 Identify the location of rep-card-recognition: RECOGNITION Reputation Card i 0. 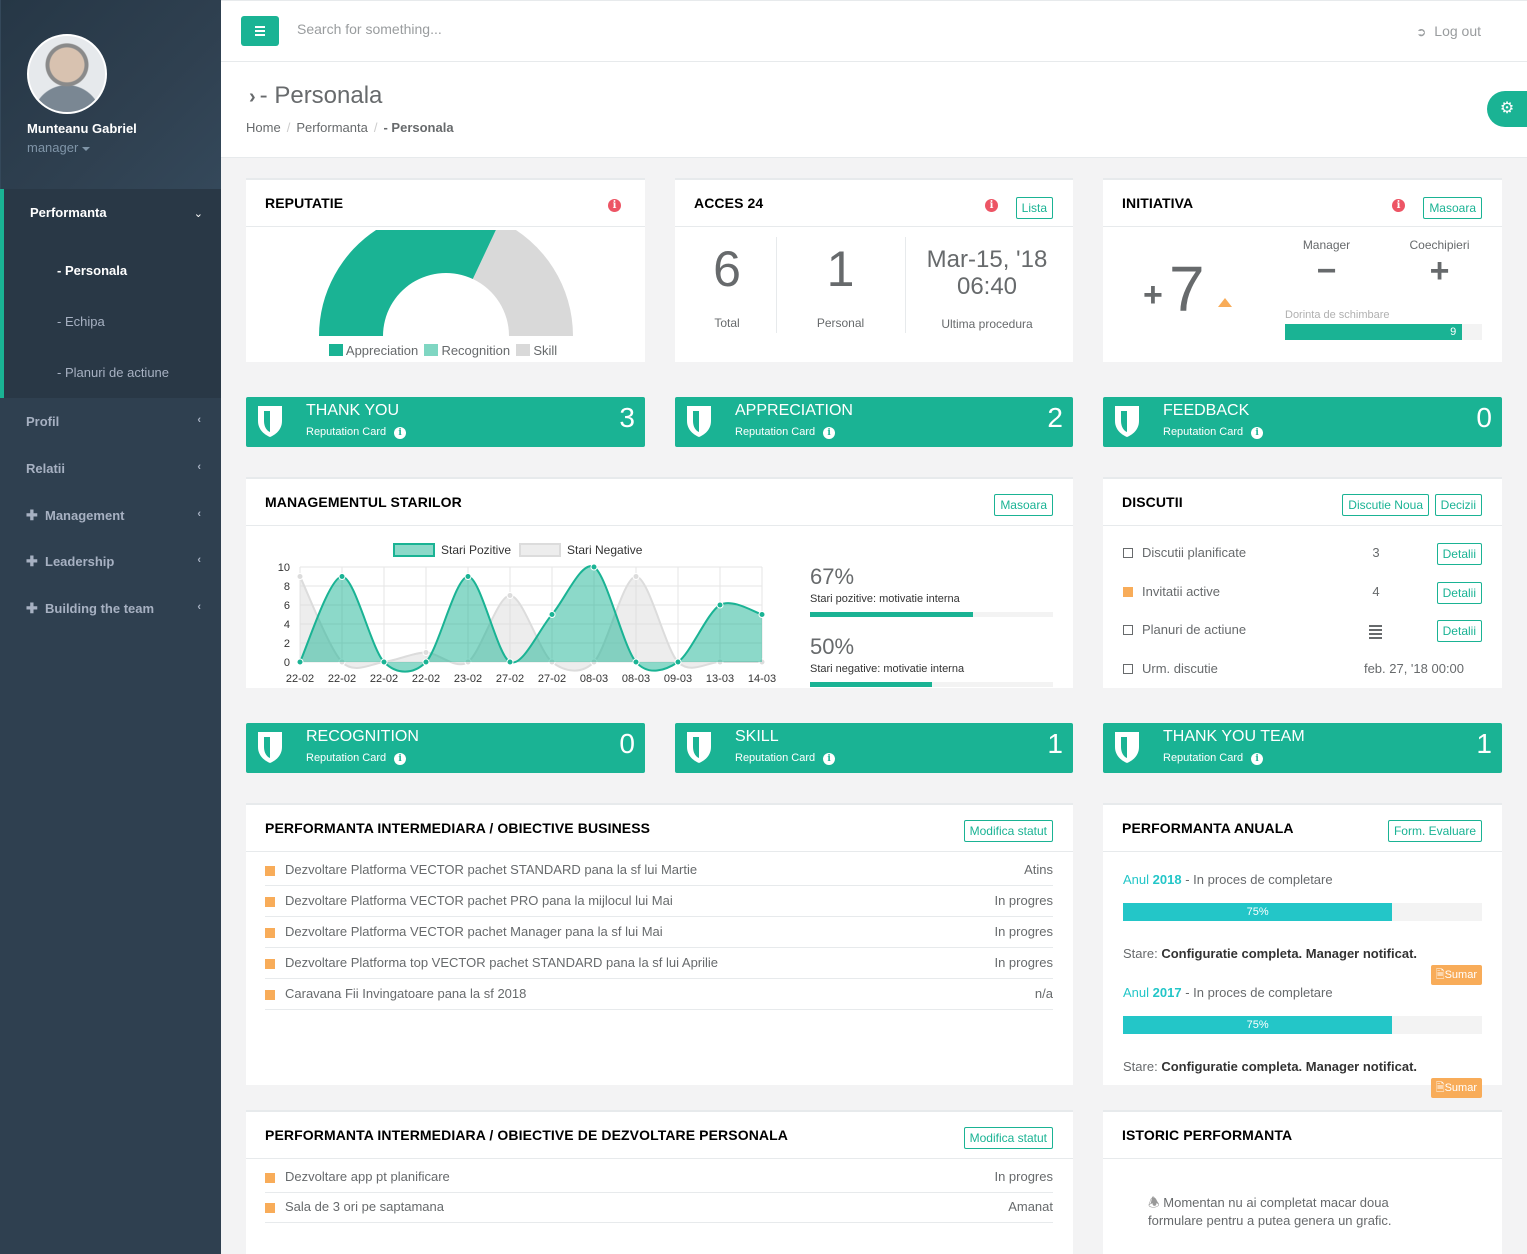
(445, 748).